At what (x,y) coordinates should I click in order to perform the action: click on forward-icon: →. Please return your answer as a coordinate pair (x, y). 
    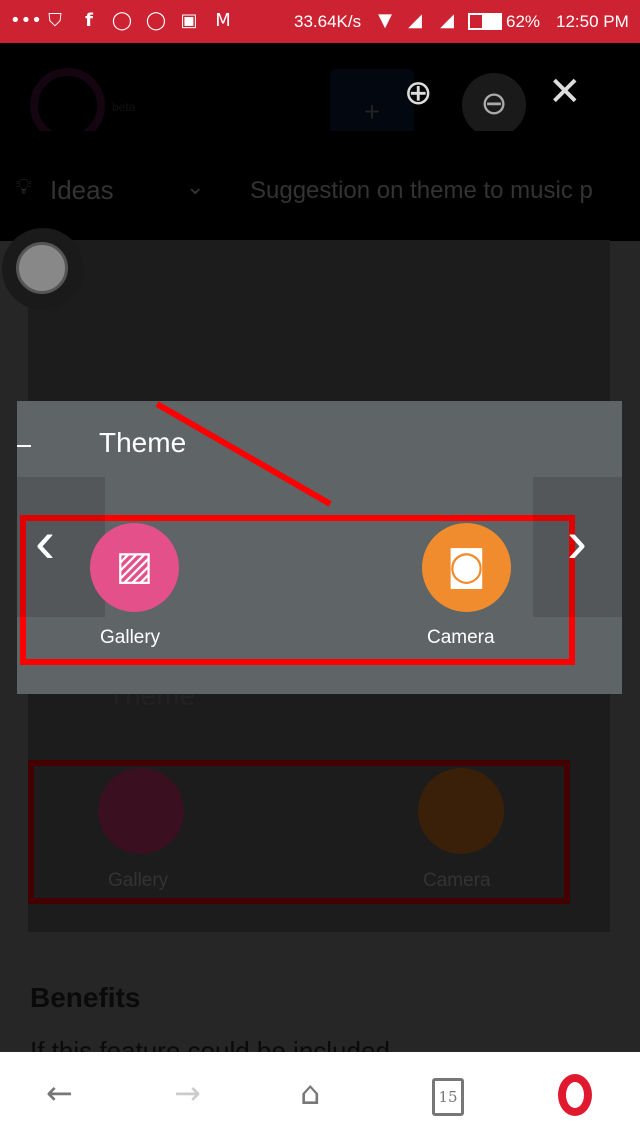
    Looking at the image, I should click on (187, 1093).